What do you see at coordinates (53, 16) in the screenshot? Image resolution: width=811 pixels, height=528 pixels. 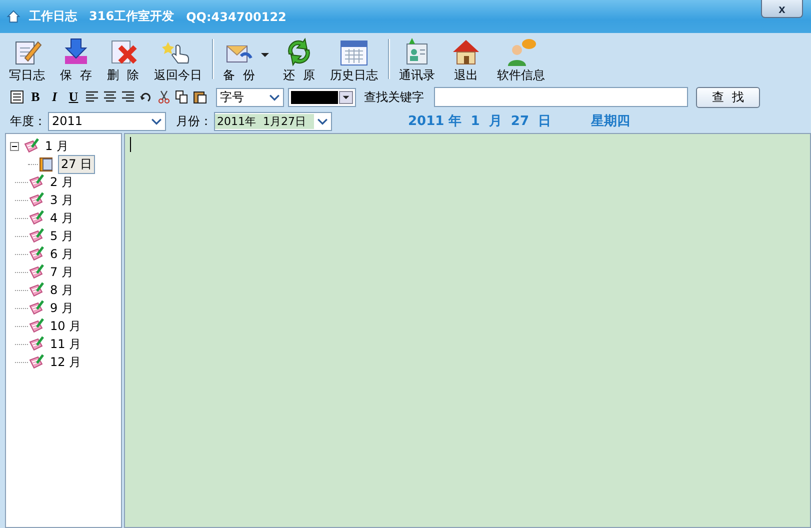 I see `window-title: 工作日志` at bounding box center [53, 16].